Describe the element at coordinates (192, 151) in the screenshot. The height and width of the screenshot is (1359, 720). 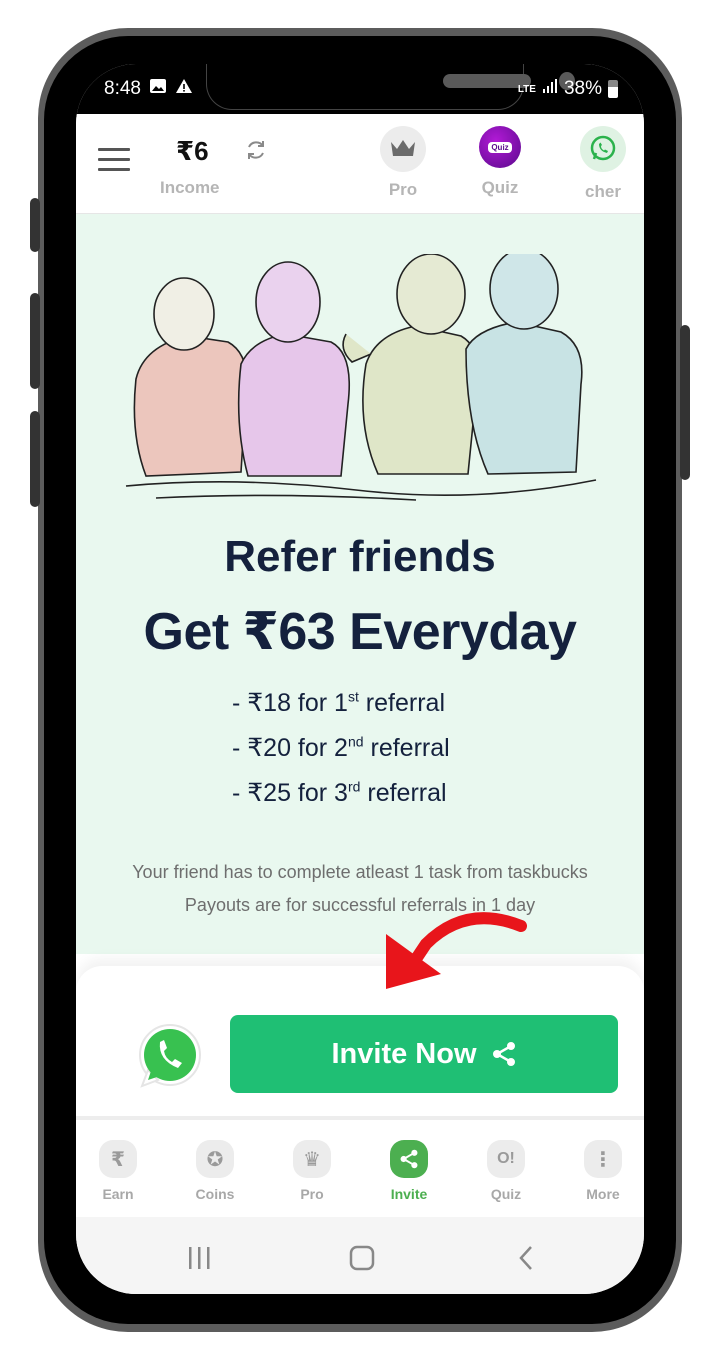
I see `income-value: ₹6` at that location.